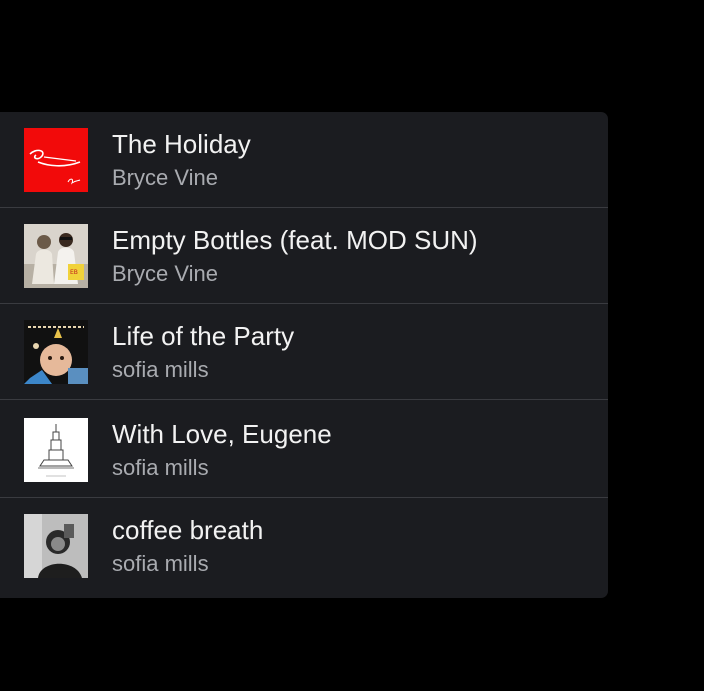 Image resolution: width=704 pixels, height=691 pixels. What do you see at coordinates (56, 352) in the screenshot?
I see `life-of-the-party-cover-icon` at bounding box center [56, 352].